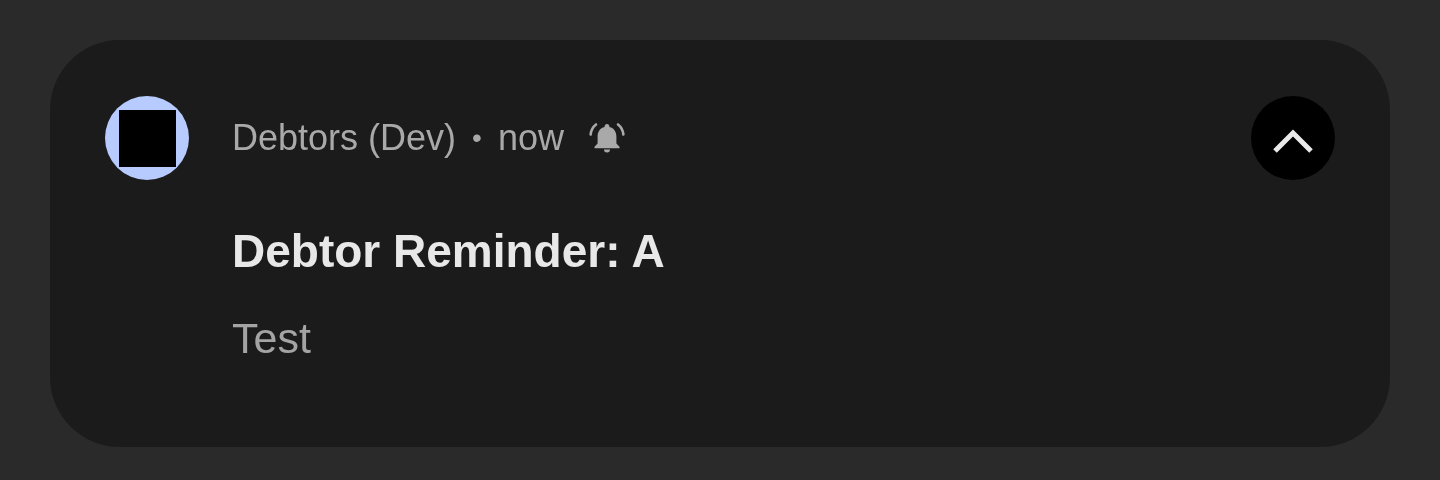 The height and width of the screenshot is (480, 1440). What do you see at coordinates (530, 138) in the screenshot?
I see `timestamp: now` at bounding box center [530, 138].